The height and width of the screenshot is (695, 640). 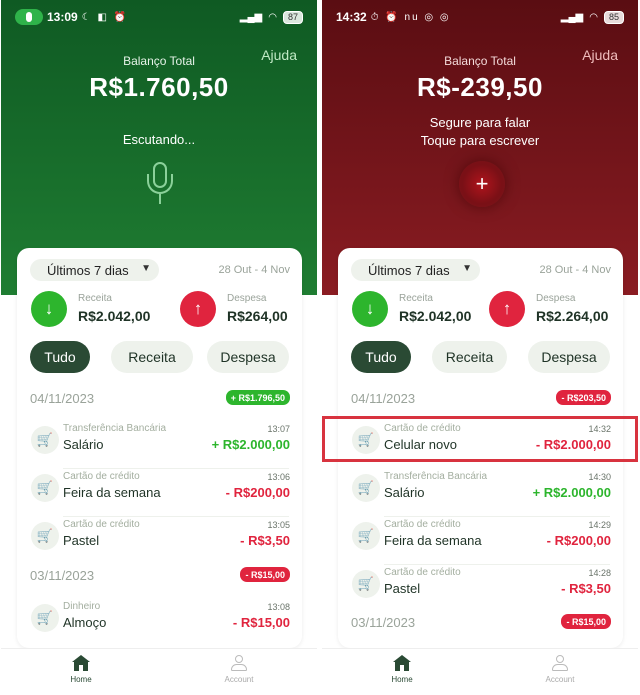 I want to click on status-bar: 14:32 ⏱ ⏰ nu ◎ ◎ ▂▄▆ ◠ 85, so click(x=480, y=17).